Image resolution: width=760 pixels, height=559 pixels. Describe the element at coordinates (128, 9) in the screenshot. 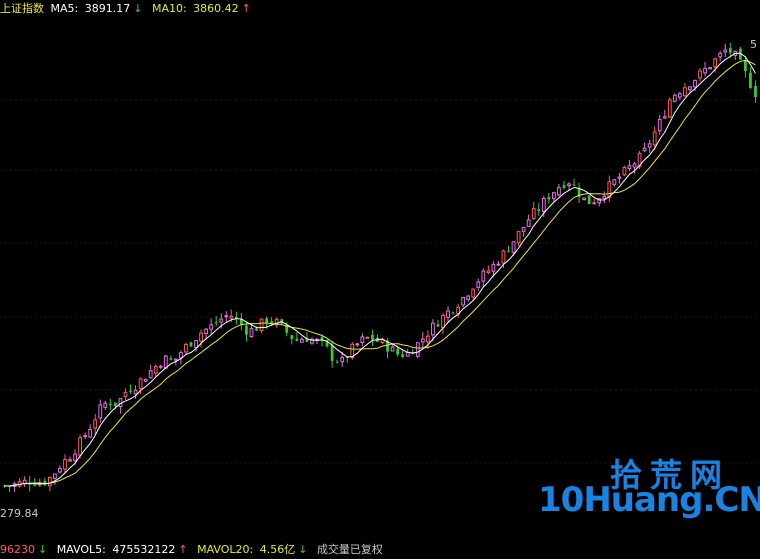

I see `chart-header: 上证指数 MA5: 3891.17 ↓ MA10: 3860.42 ↑` at that location.